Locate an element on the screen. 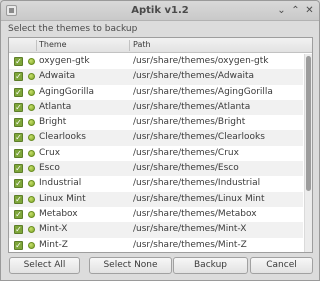 This screenshot has width=320, height=281. list-header: Theme Path is located at coordinates (160, 45).